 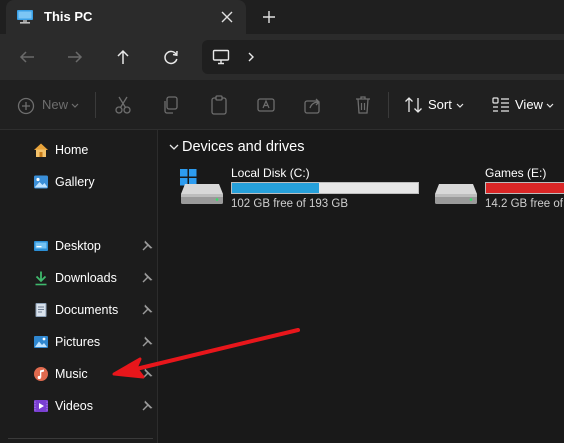 I want to click on cut-icon, so click(x=123, y=105).